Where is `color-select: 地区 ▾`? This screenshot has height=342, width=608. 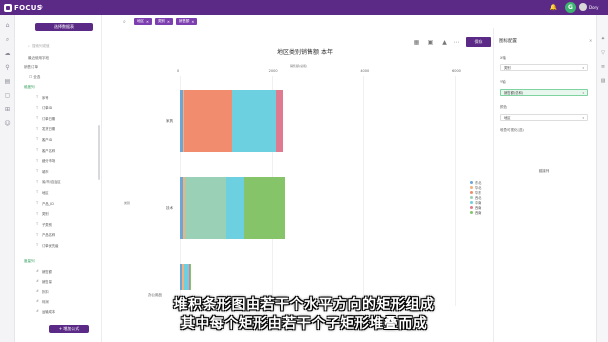 color-select: 地区 ▾ is located at coordinates (544, 117).